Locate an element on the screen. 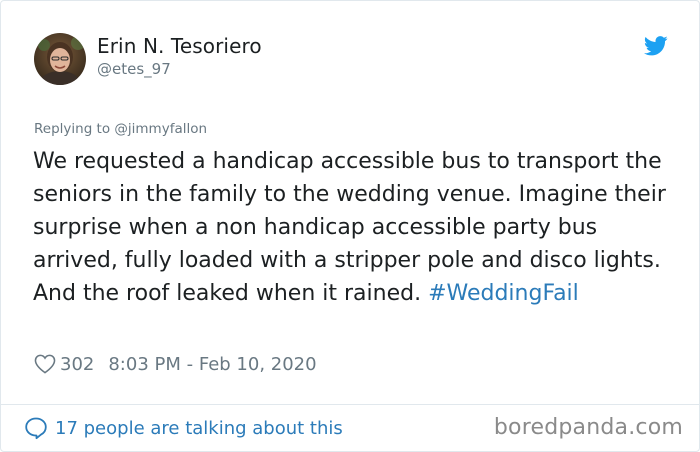  user-handle: @etes_97 is located at coordinates (134, 69).